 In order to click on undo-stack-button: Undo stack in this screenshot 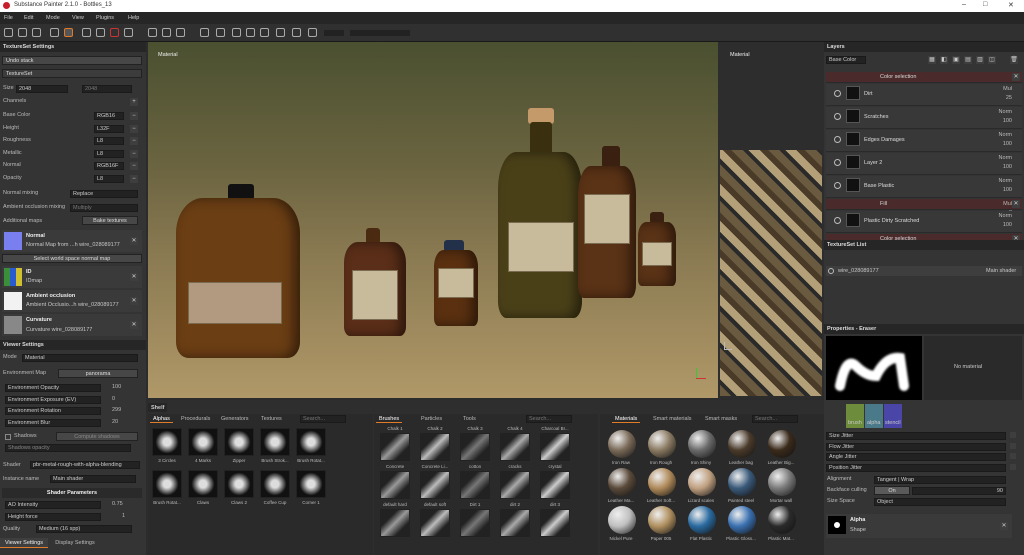, I will do `click(72, 60)`.